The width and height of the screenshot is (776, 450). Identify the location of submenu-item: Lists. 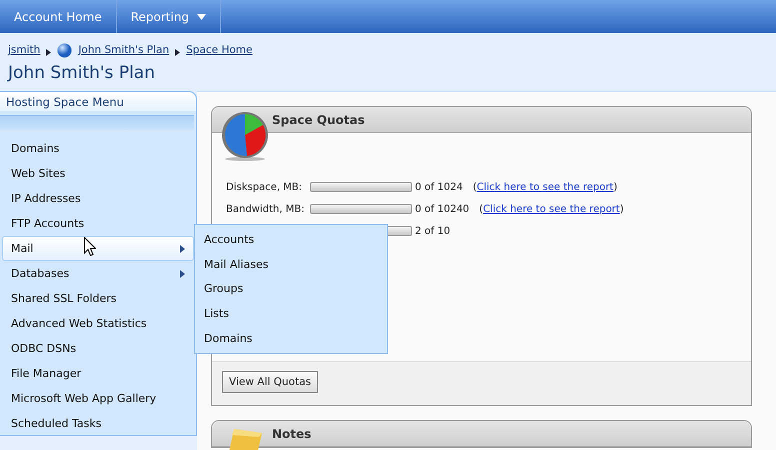
(291, 313).